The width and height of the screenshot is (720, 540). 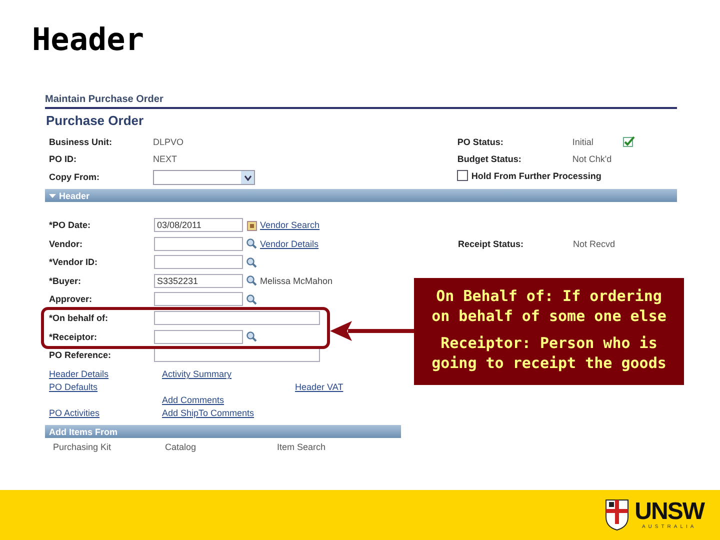 What do you see at coordinates (462, 175) in the screenshot?
I see `checkbox` at bounding box center [462, 175].